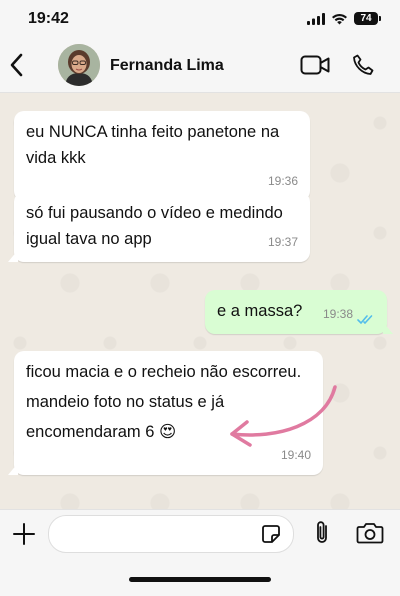 The width and height of the screenshot is (400, 596). What do you see at coordinates (24, 534) in the screenshot?
I see `plus-icon` at bounding box center [24, 534].